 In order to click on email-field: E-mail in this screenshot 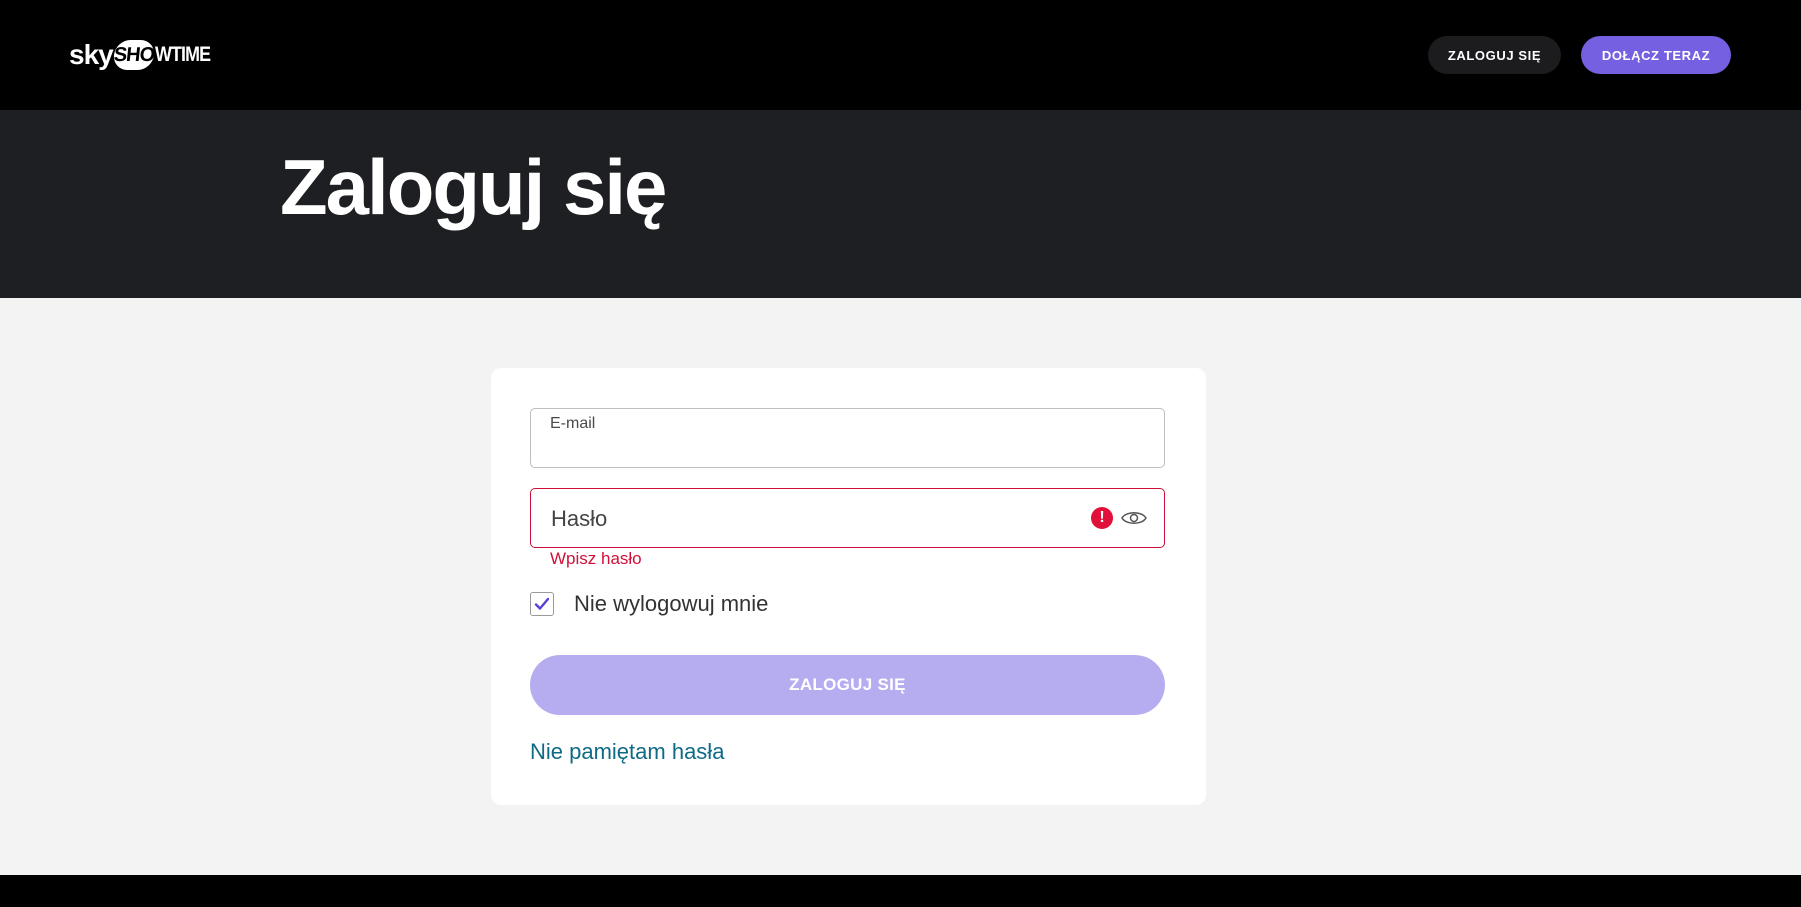, I will do `click(847, 438)`.